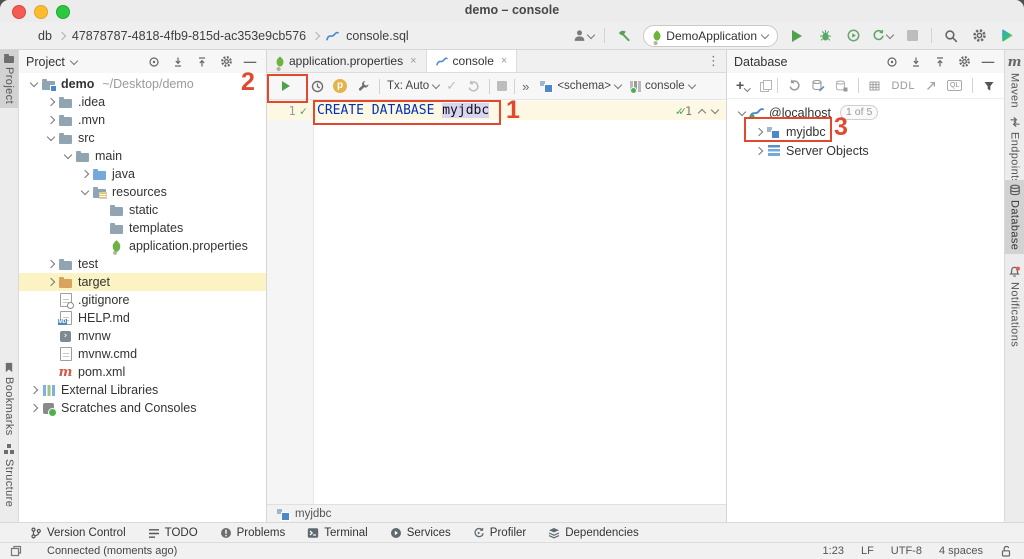 The height and width of the screenshot is (559, 1024). What do you see at coordinates (252, 533) in the screenshot?
I see `toolwindow-problems: Problems` at bounding box center [252, 533].